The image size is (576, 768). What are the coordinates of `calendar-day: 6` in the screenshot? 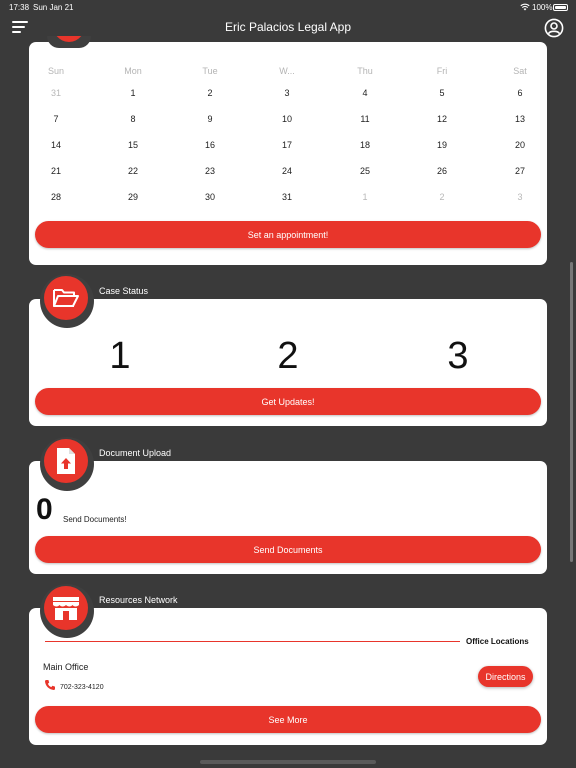 It's located at (520, 93).